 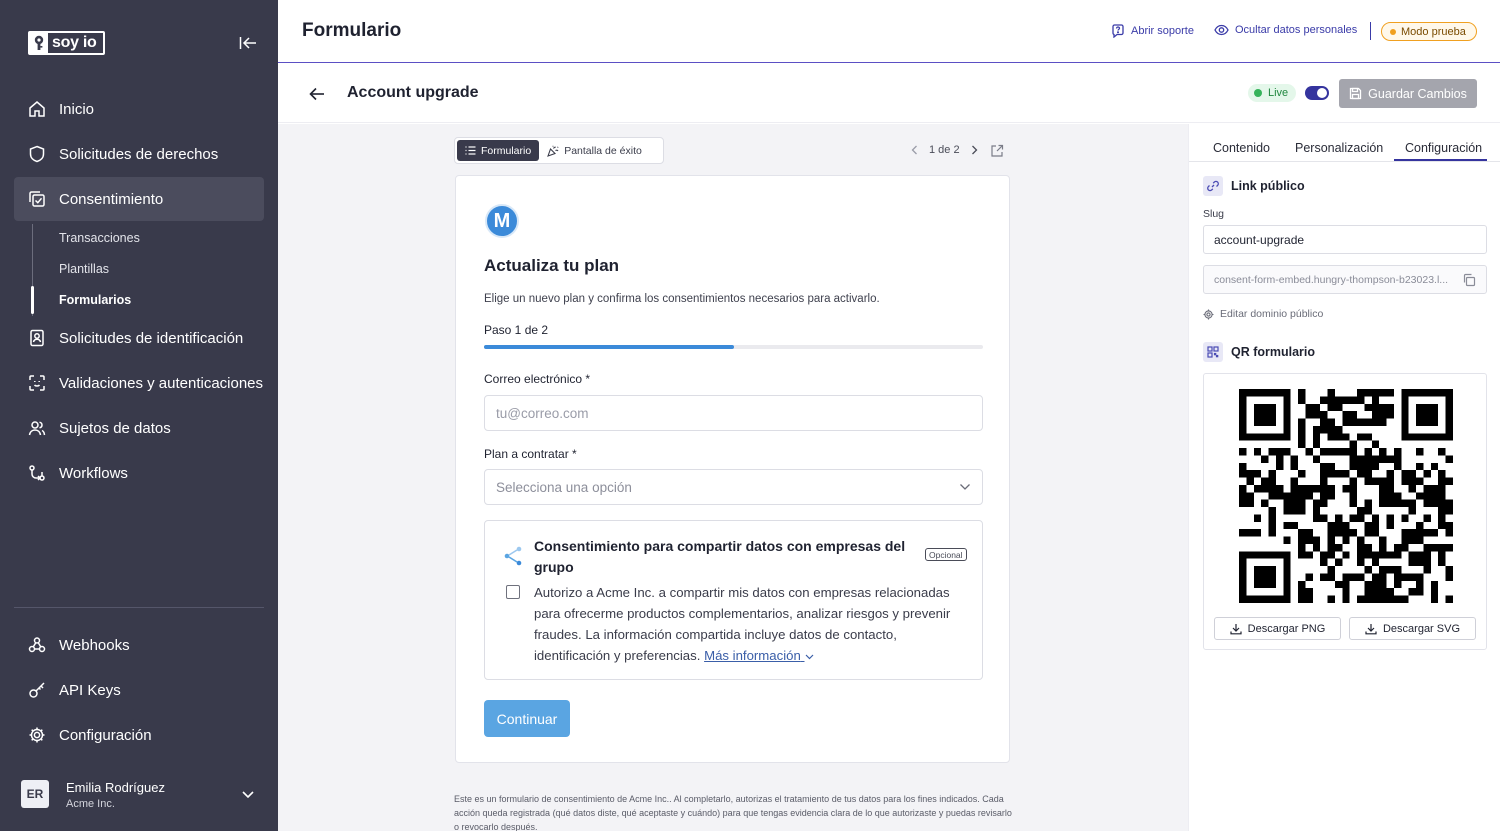 I want to click on panel-tabs: Contenido Personalización Configuración, so click(x=1344, y=143).